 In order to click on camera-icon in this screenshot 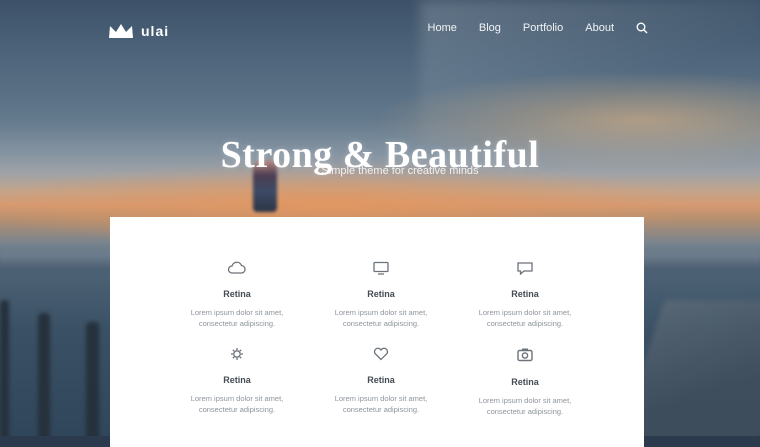, I will do `click(525, 355)`.